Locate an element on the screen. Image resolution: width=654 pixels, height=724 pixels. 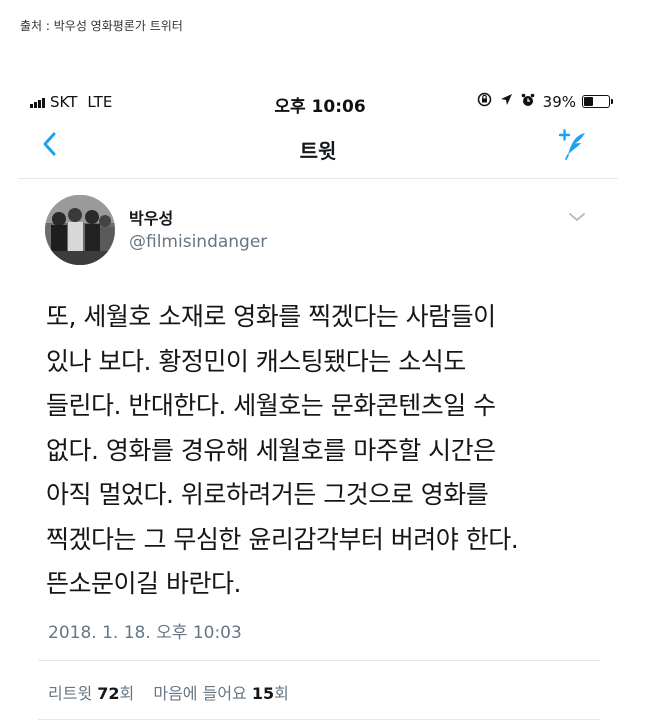
location-icon is located at coordinates (506, 101).